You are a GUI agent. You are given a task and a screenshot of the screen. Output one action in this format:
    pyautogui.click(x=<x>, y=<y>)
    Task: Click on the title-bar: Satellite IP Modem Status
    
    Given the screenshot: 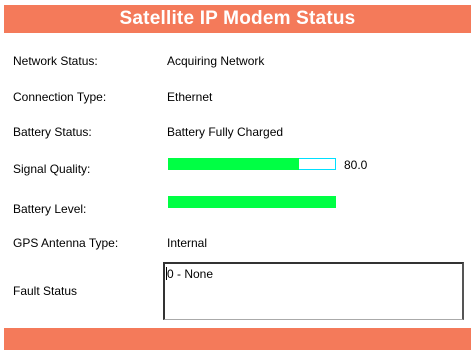 What is the action you would take?
    pyautogui.click(x=237, y=19)
    